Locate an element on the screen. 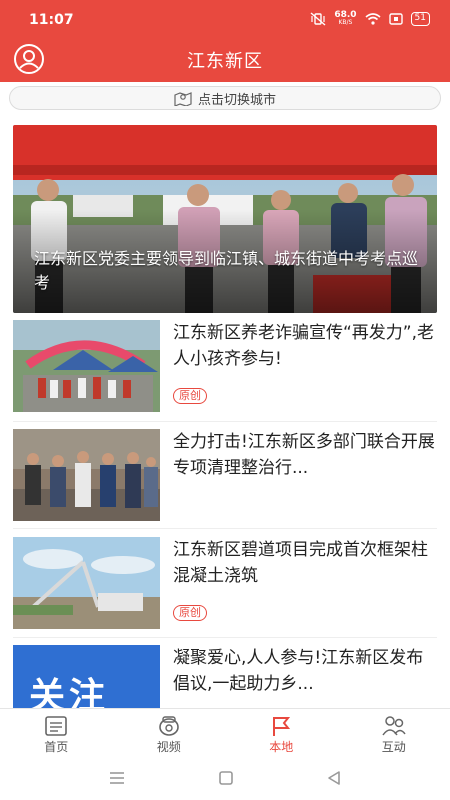 The width and height of the screenshot is (450, 800). home-icon is located at coordinates (226, 778).